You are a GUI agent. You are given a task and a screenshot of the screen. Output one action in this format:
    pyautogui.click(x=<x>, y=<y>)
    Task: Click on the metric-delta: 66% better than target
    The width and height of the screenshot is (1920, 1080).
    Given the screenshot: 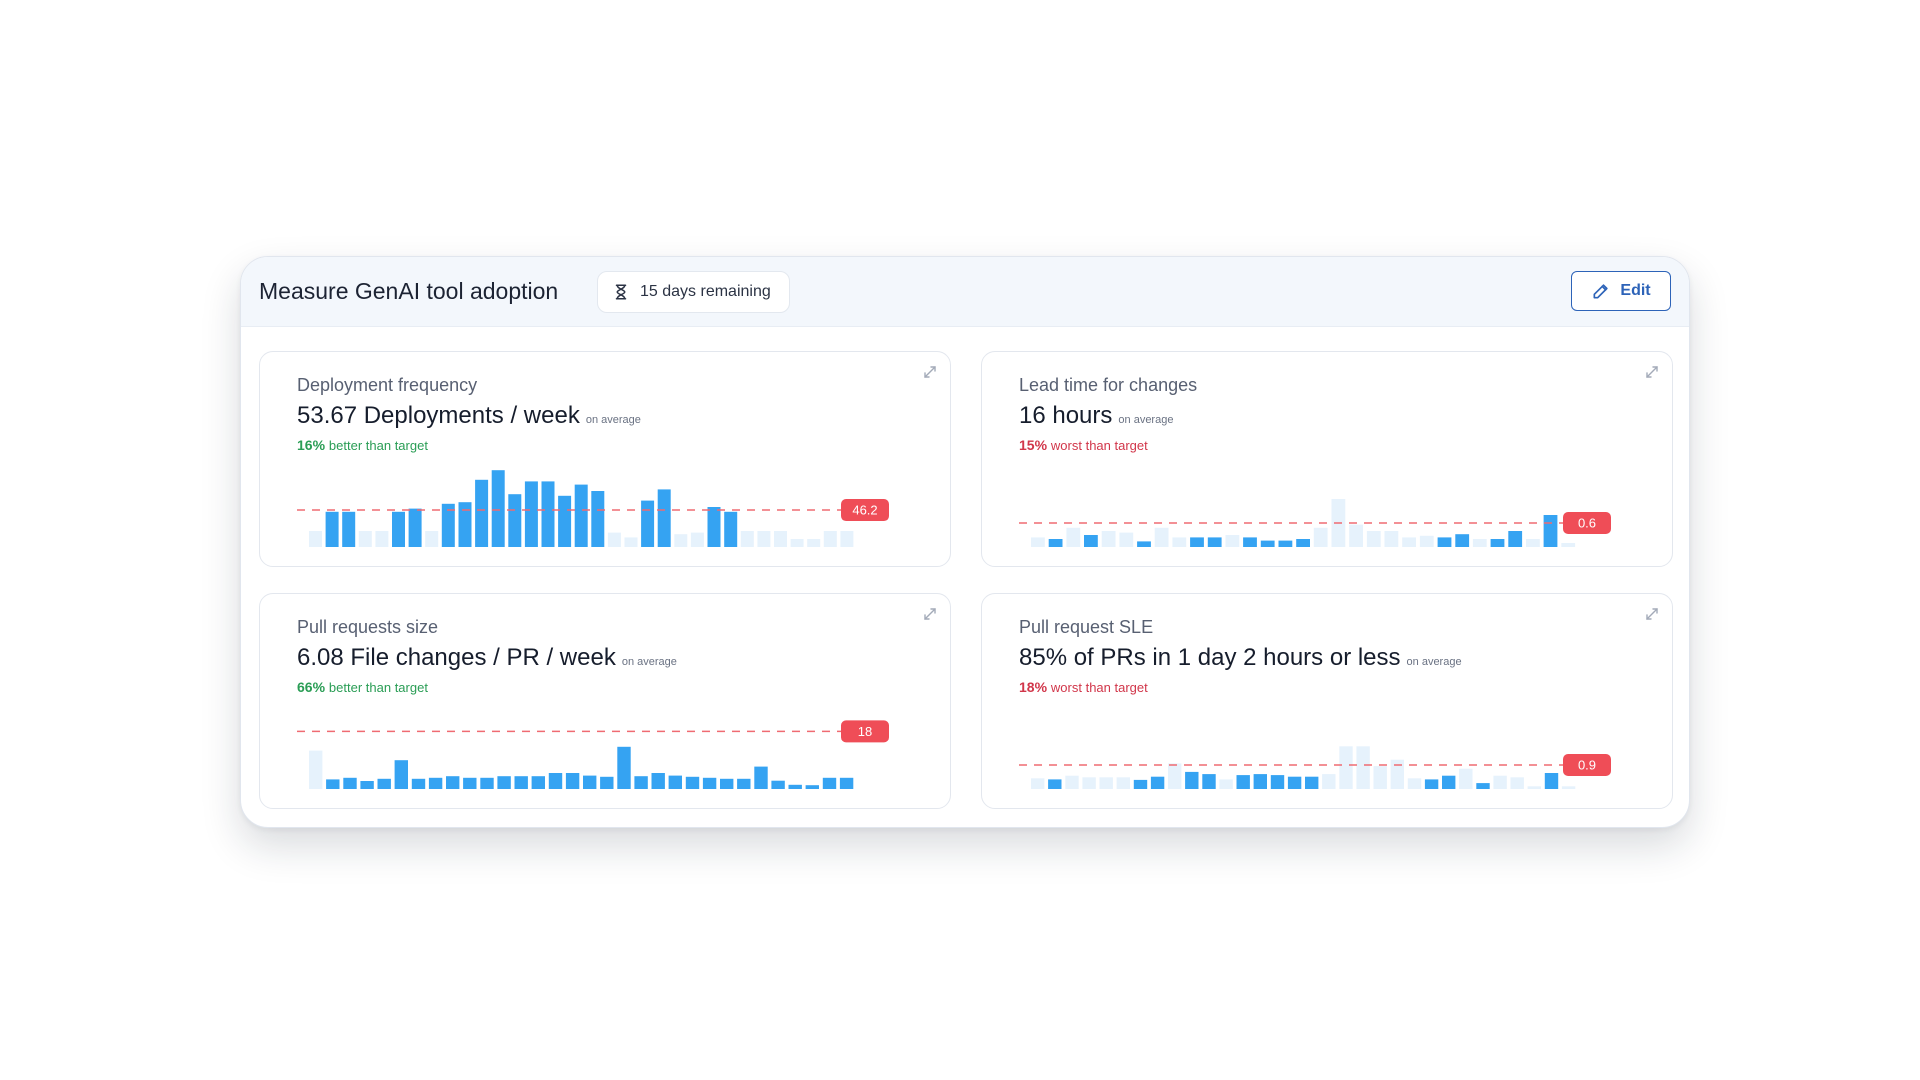 What is the action you would take?
    pyautogui.click(x=362, y=687)
    